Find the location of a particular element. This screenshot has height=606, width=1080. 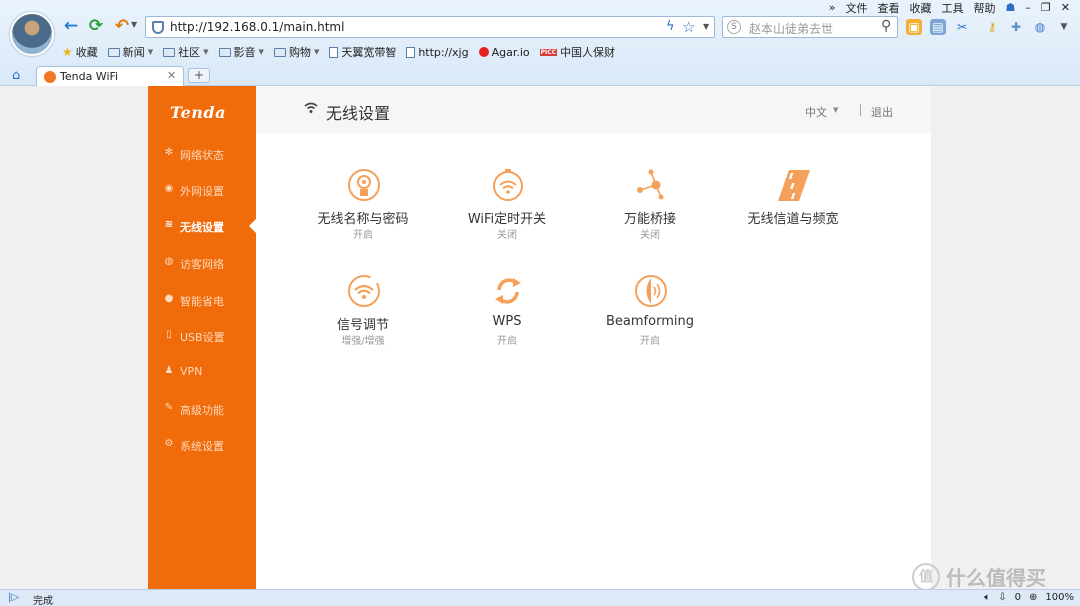

search-box: S 赵本山徒弟去世 ⚲ is located at coordinates (810, 27).